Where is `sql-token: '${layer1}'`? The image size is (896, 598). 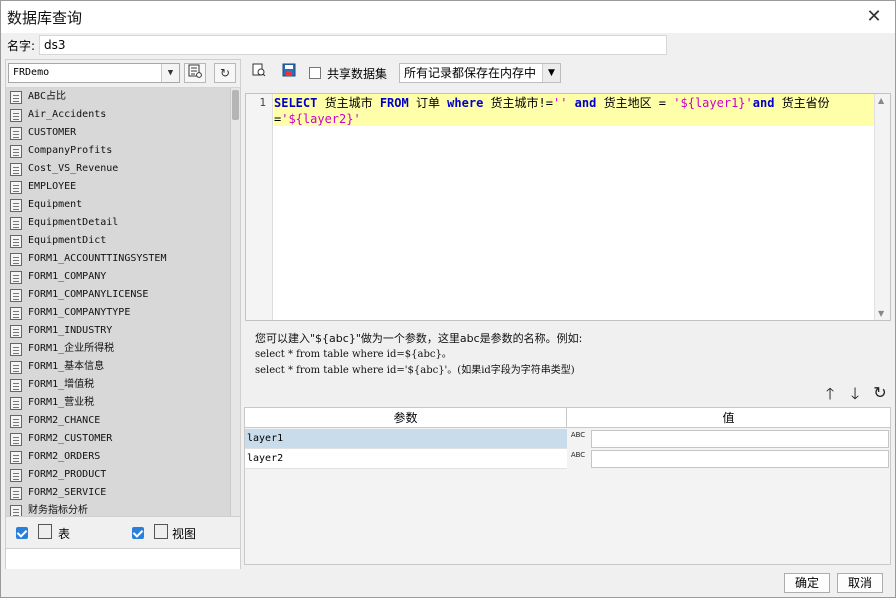 sql-token: '${layer1}' is located at coordinates (713, 103).